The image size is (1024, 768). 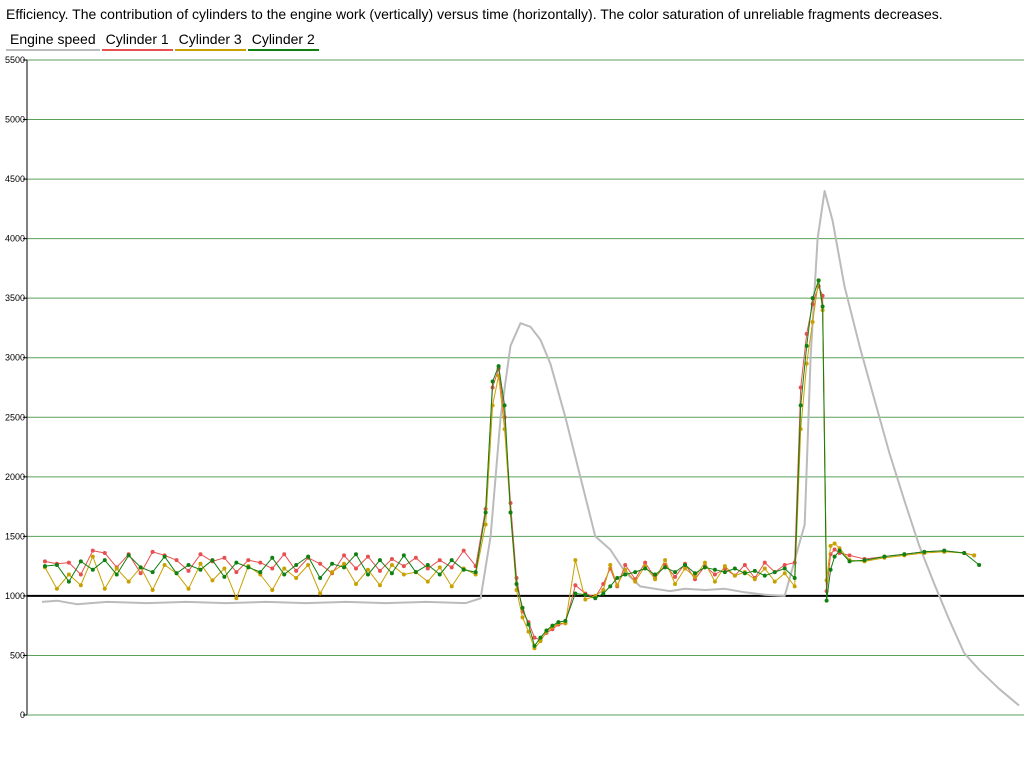 What do you see at coordinates (15, 417) in the screenshot?
I see `y-tick-label: 2500` at bounding box center [15, 417].